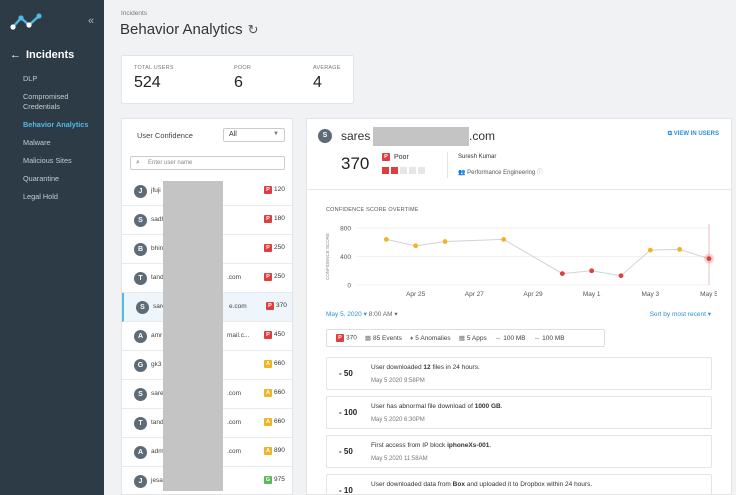 Image resolution: width=736 pixels, height=495 pixels. What do you see at coordinates (276, 134) in the screenshot?
I see `chevron-down-icon: ▼` at bounding box center [276, 134].